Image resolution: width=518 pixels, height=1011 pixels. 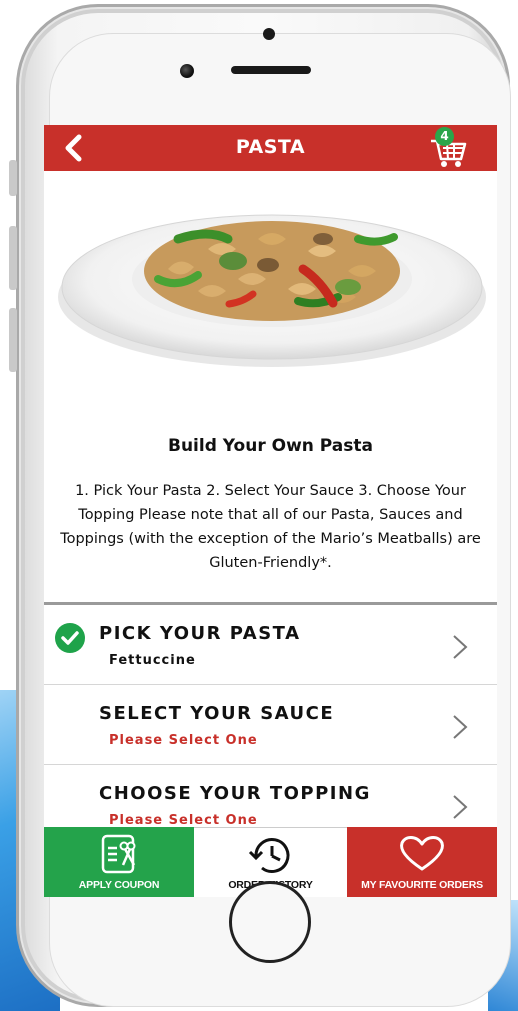 What do you see at coordinates (268, 855) in the screenshot?
I see `clock-history-icon` at bounding box center [268, 855].